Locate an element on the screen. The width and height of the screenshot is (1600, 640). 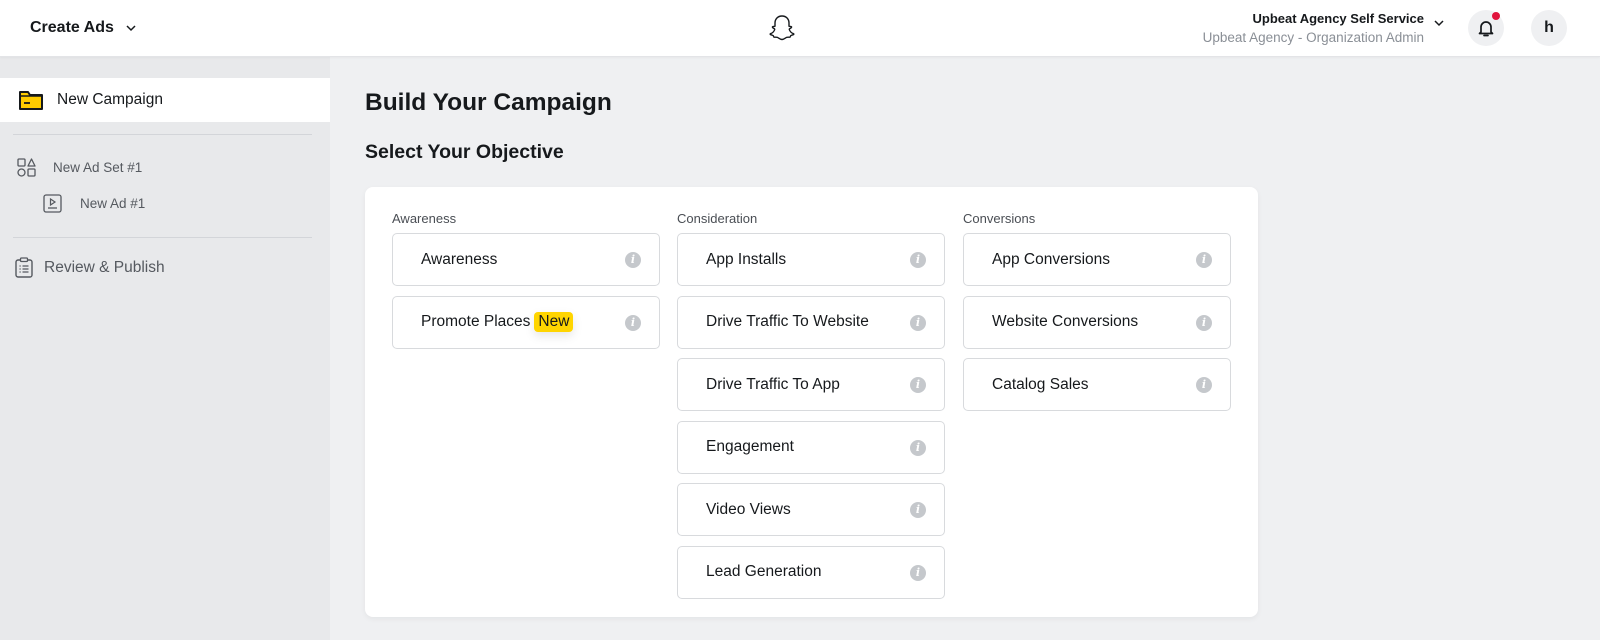
objective-option-promote-places: Promote Places New i is located at coordinates (526, 322).